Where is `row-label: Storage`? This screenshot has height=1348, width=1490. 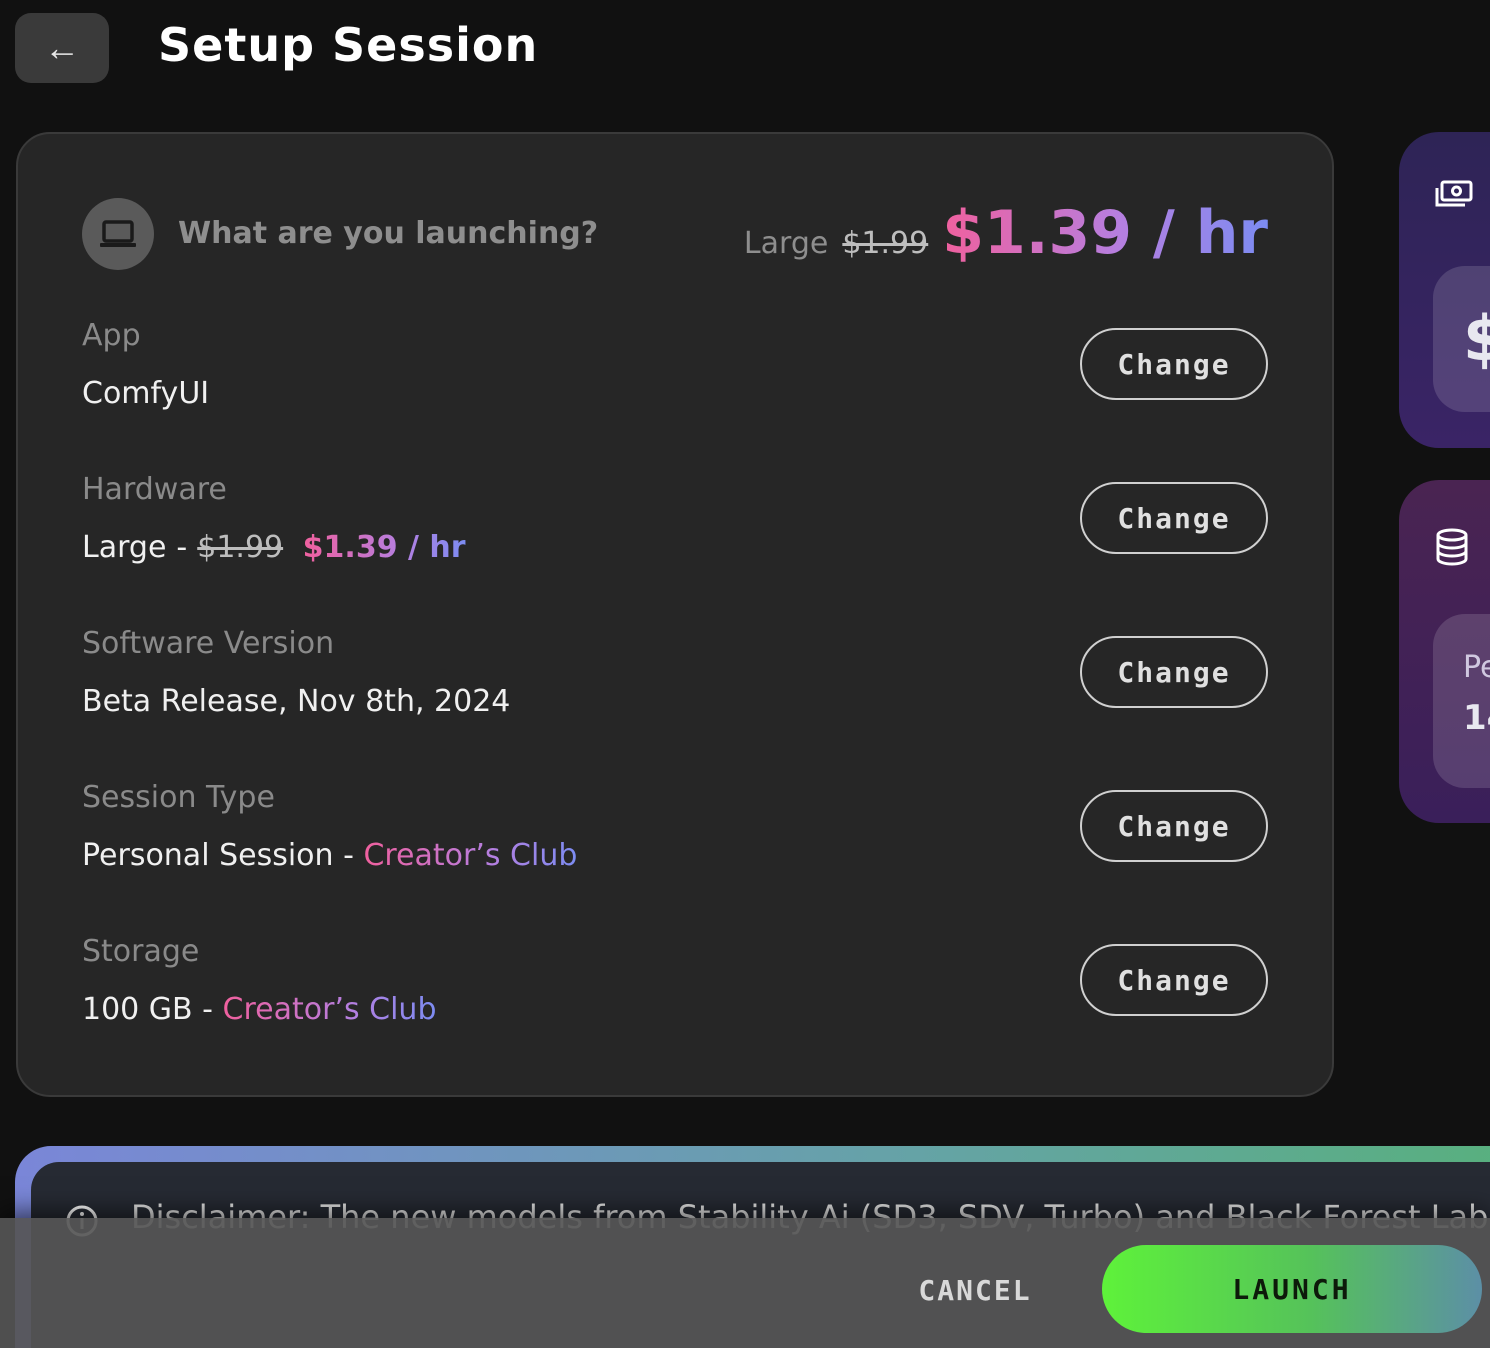 row-label: Storage is located at coordinates (141, 951).